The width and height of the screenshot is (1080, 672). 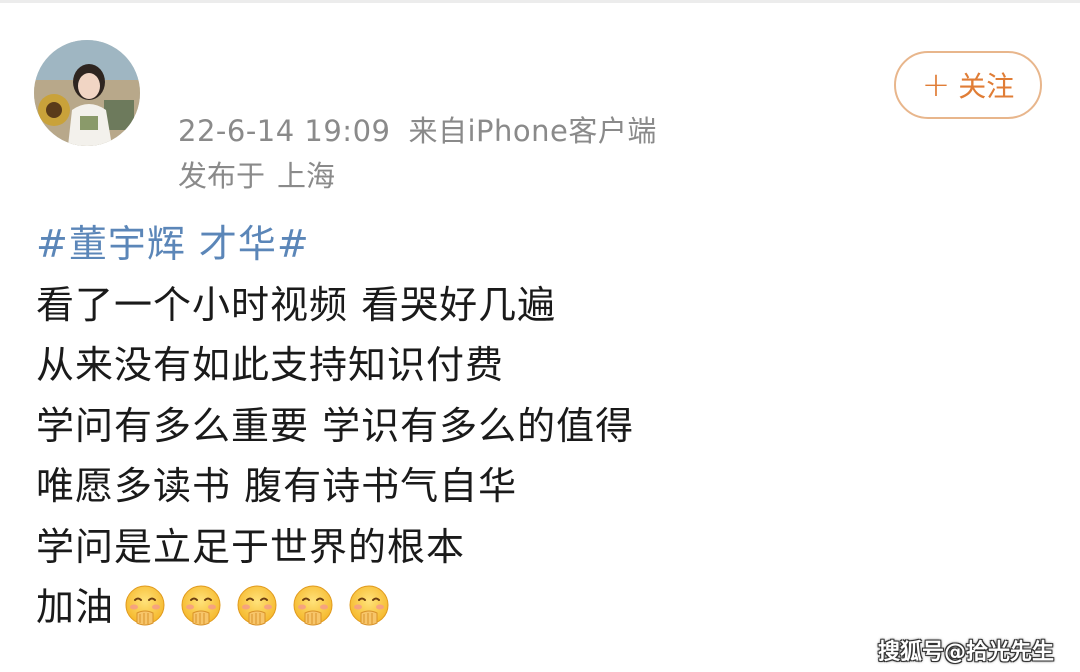 I want to click on timestamp: 22-6-14 19:09, so click(x=284, y=131).